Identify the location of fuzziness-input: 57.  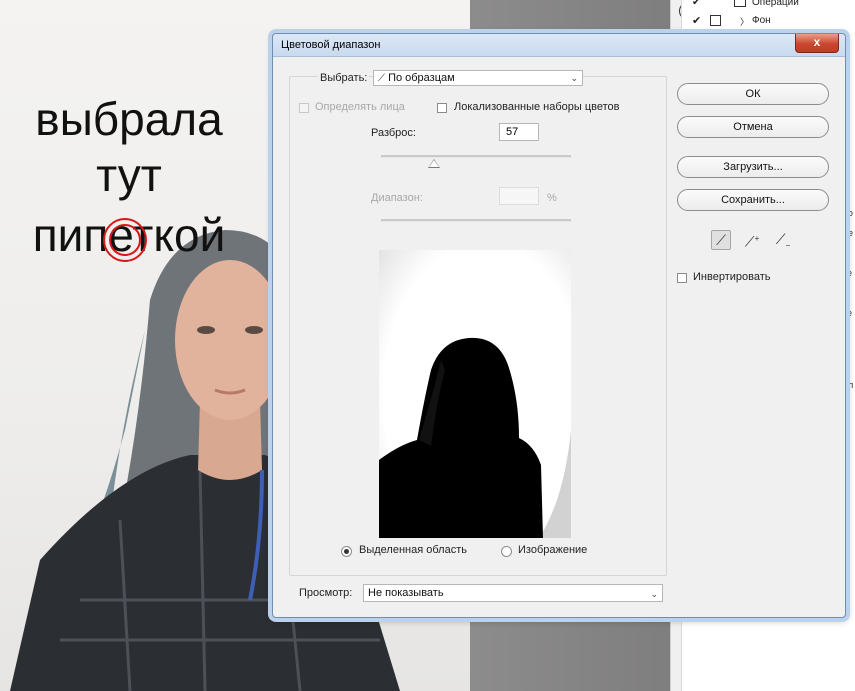
(519, 132).